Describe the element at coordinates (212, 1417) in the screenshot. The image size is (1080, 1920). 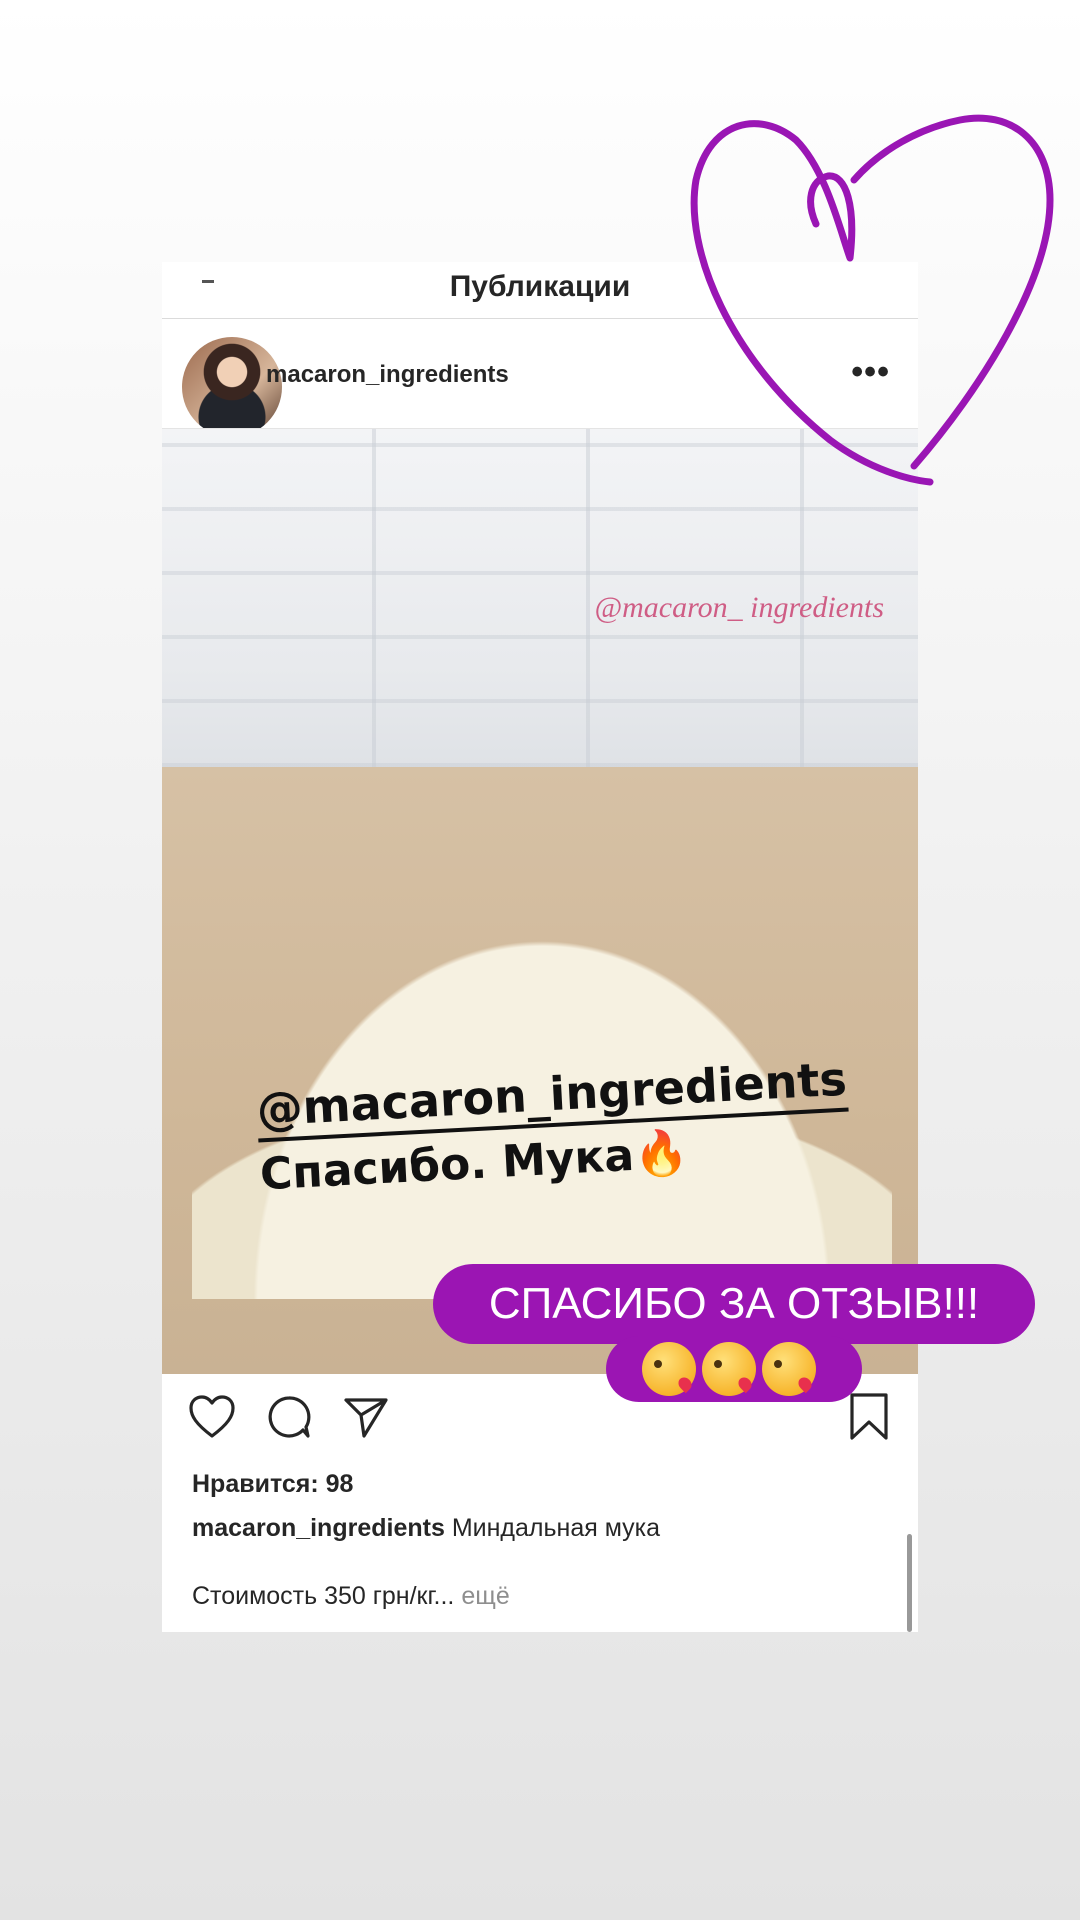
I see `heart-icon` at that location.